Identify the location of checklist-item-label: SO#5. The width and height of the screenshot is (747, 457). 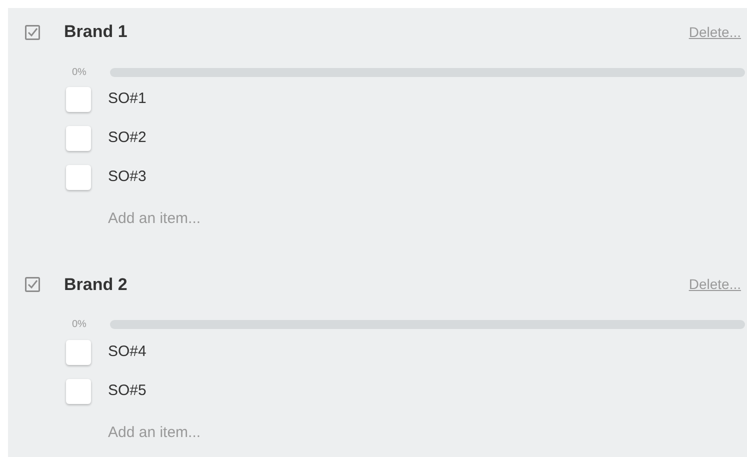
(127, 390).